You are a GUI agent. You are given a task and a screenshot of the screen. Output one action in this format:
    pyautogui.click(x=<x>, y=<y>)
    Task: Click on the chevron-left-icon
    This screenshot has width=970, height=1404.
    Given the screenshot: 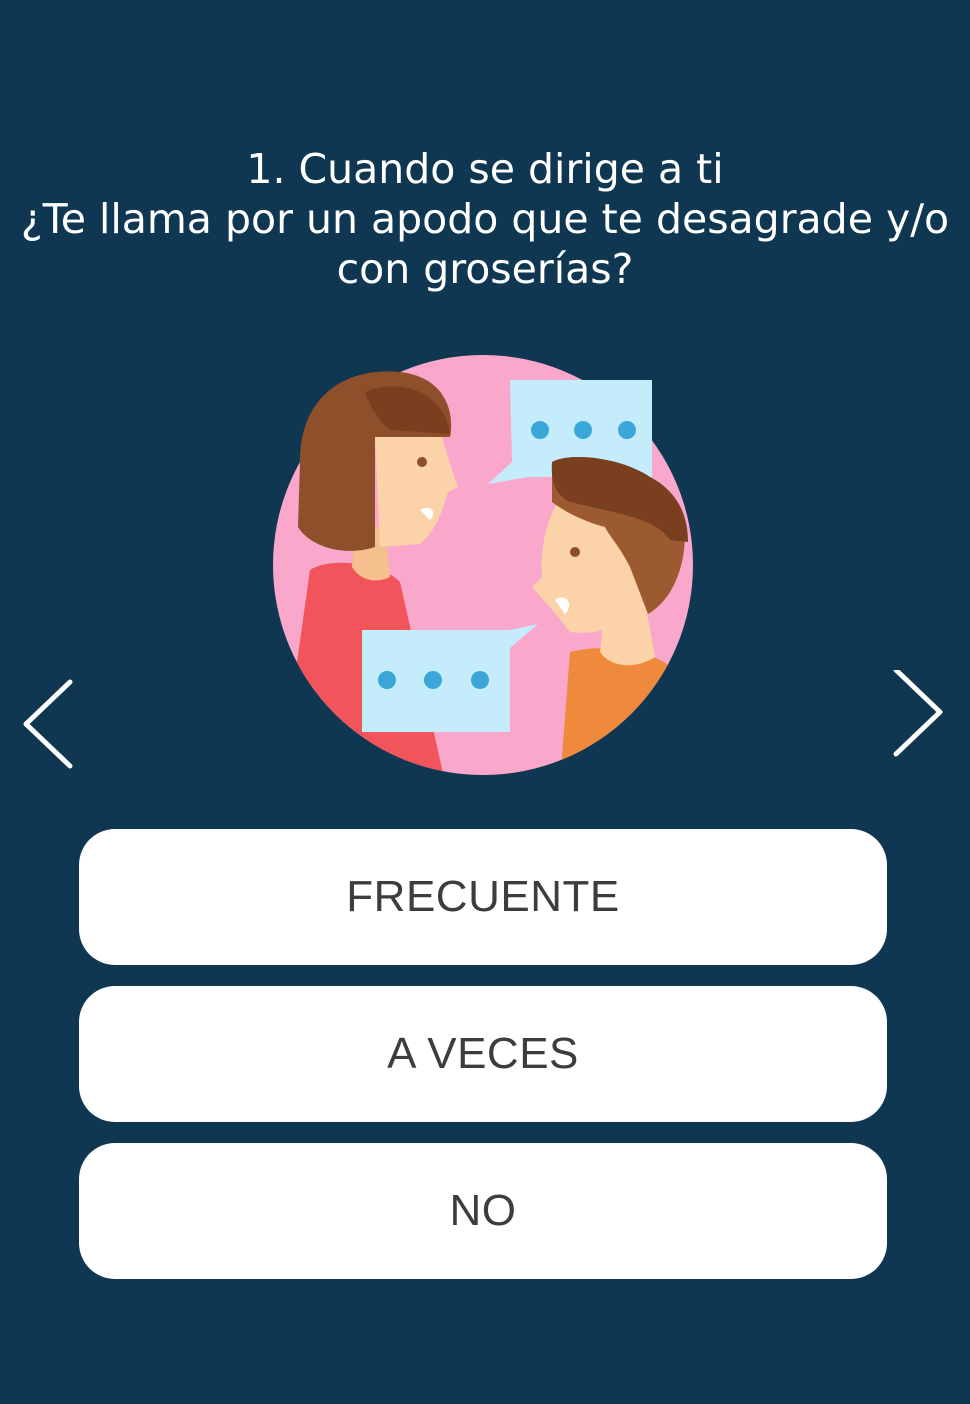 What is the action you would take?
    pyautogui.click(x=48, y=724)
    